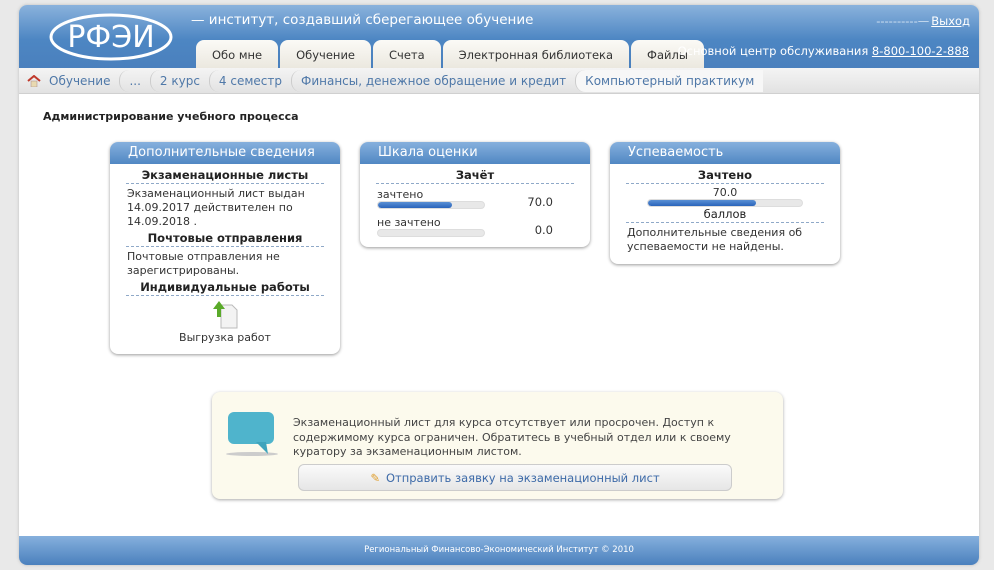  I want to click on exam-heading: Экзаменационные листы, so click(225, 176).